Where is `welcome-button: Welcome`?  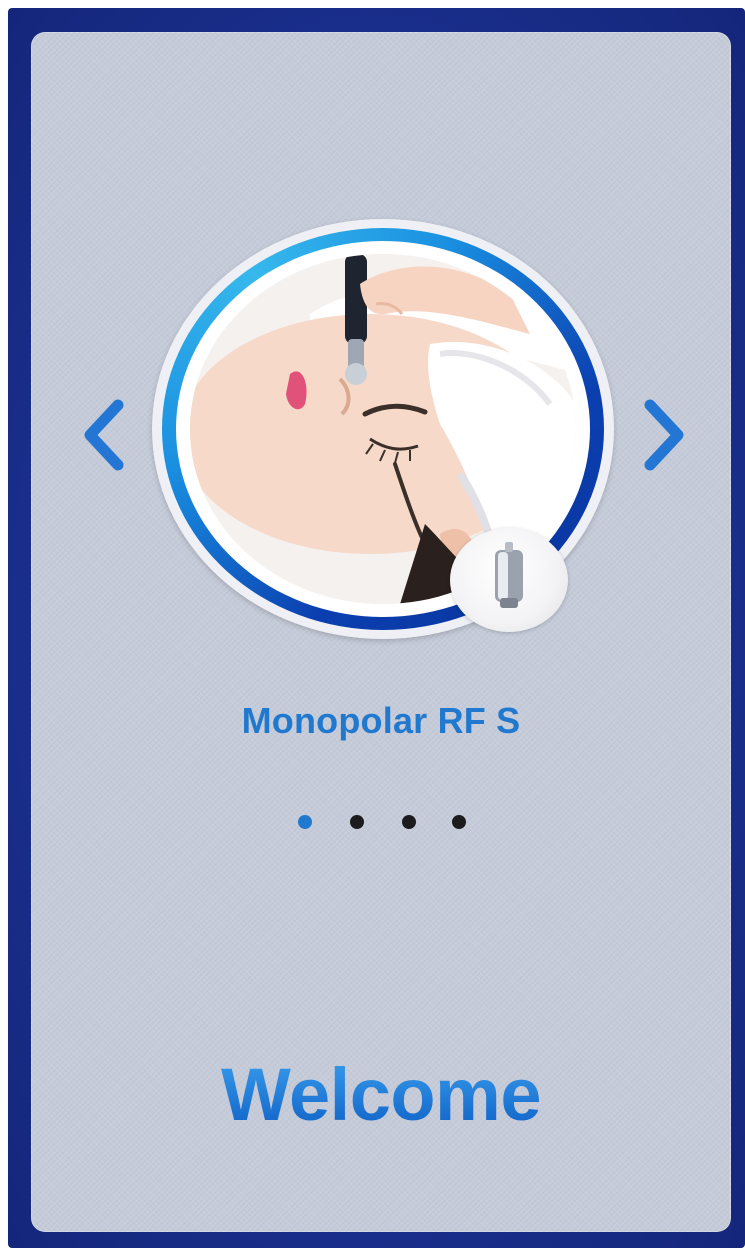 welcome-button: Welcome is located at coordinates (381, 1094).